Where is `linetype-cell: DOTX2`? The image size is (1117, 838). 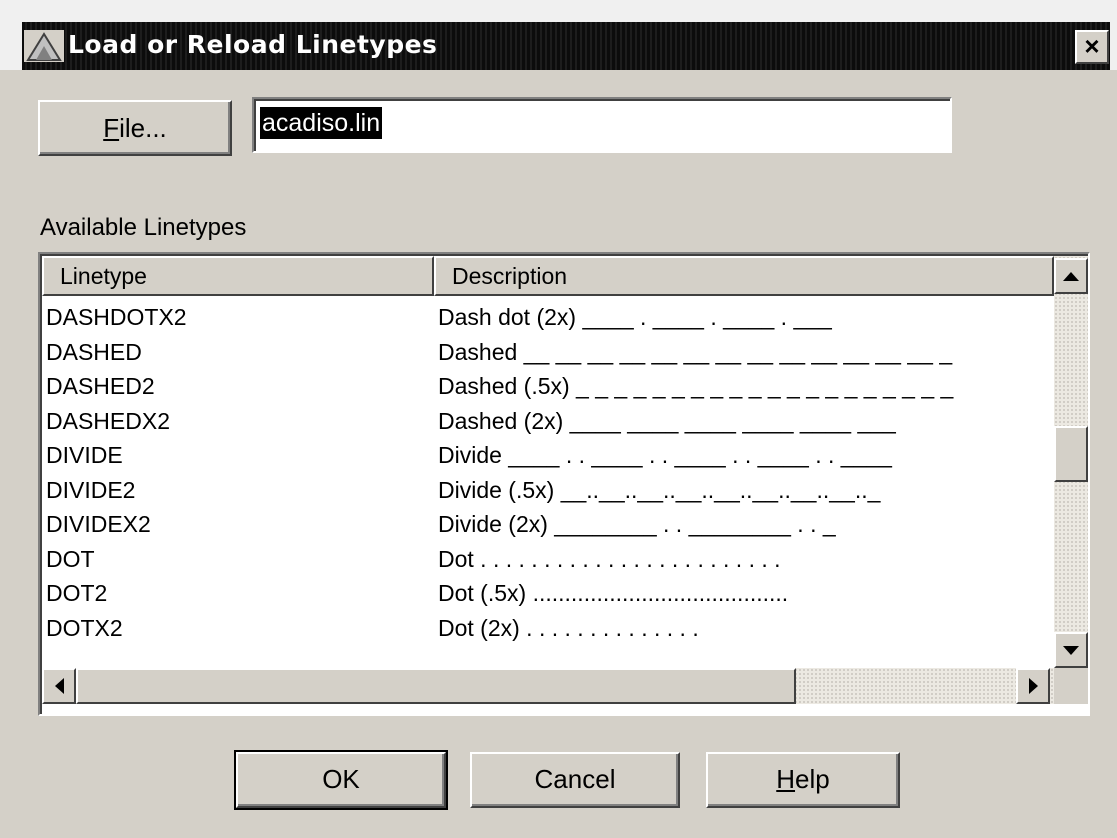 linetype-cell: DOTX2 is located at coordinates (84, 627).